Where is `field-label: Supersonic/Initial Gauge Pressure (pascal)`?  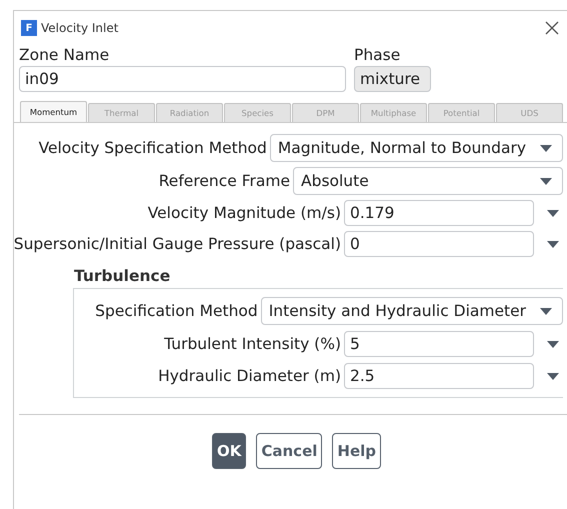 field-label: Supersonic/Initial Gauge Pressure (pascal) is located at coordinates (177, 244).